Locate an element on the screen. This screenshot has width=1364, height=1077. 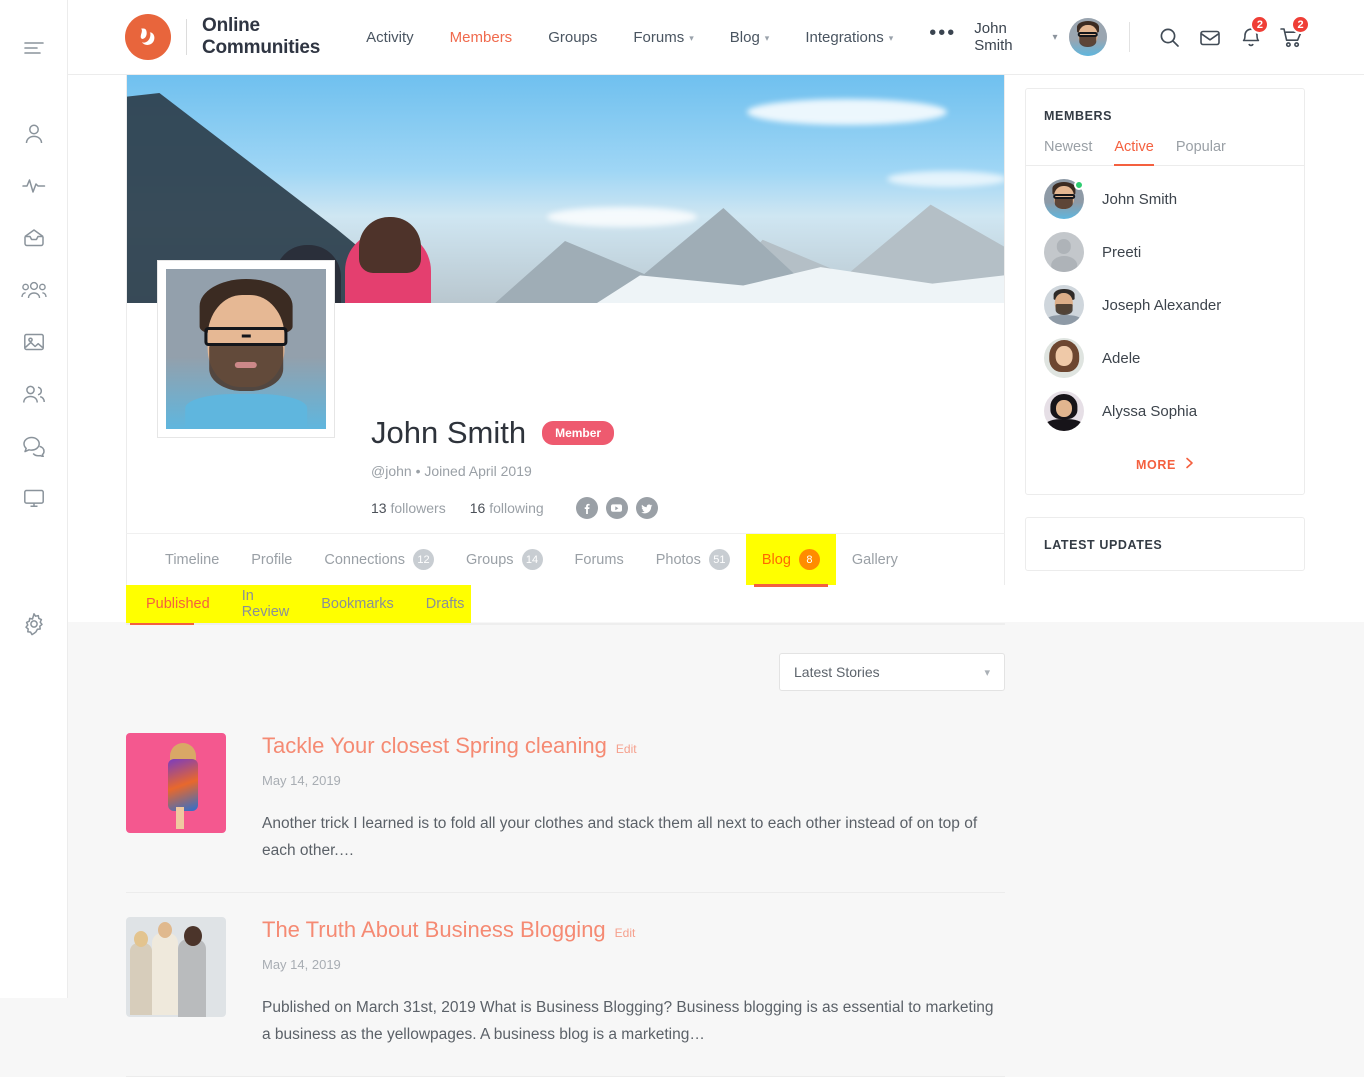
members-tab-newest: Newest is located at coordinates (1068, 152).